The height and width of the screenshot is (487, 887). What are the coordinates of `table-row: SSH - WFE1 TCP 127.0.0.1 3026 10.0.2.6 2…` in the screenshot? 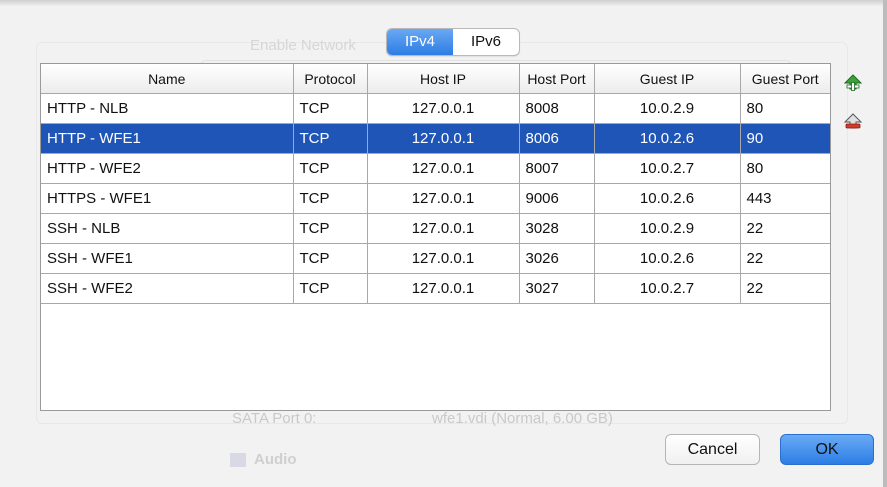 It's located at (435, 258).